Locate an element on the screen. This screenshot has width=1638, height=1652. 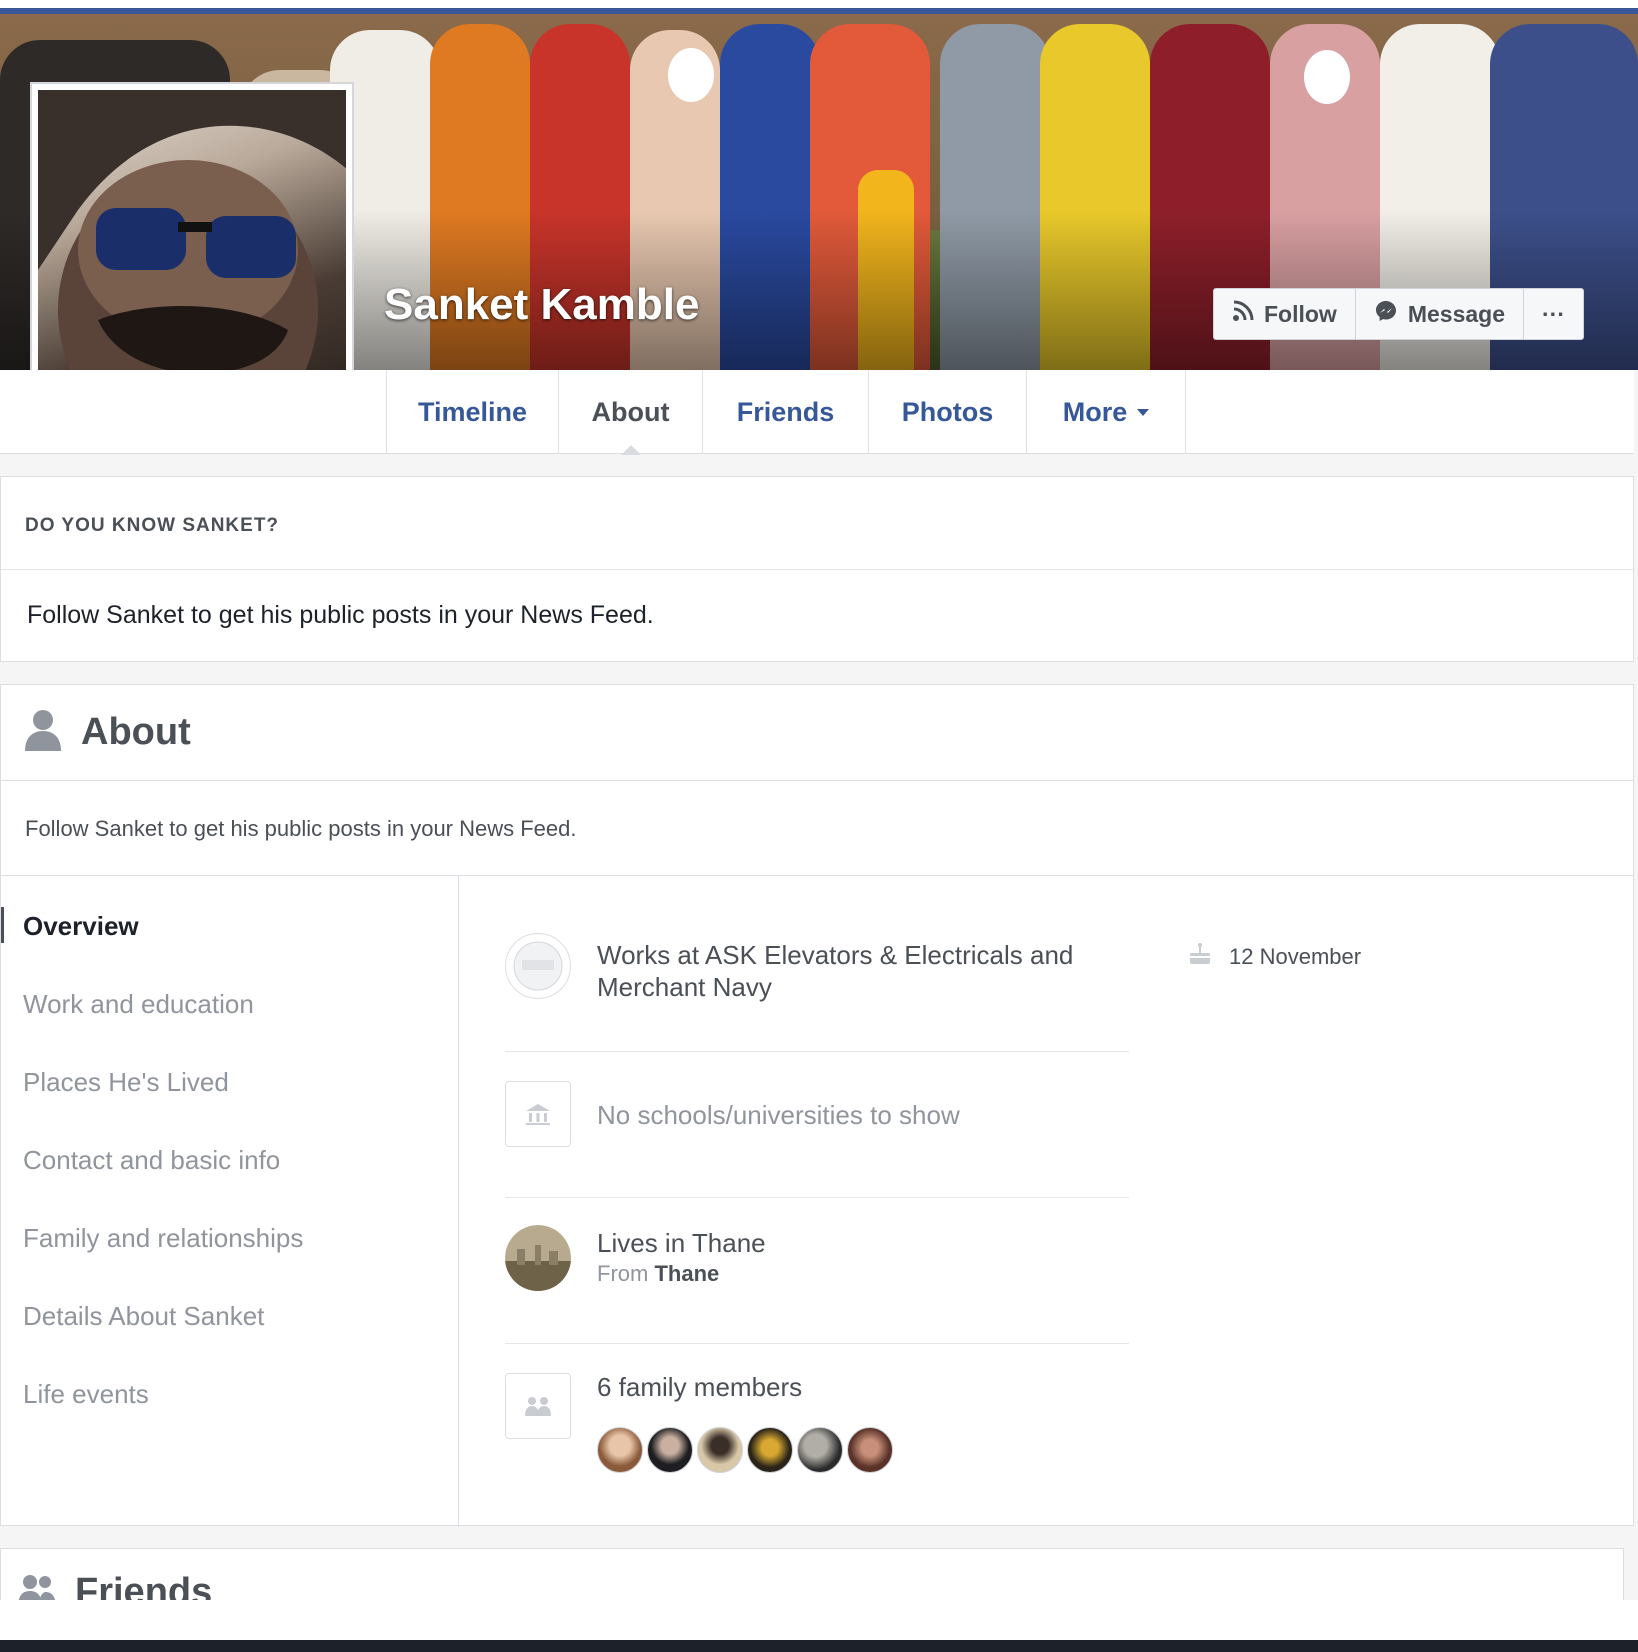
tab-more: More is located at coordinates (1106, 412).